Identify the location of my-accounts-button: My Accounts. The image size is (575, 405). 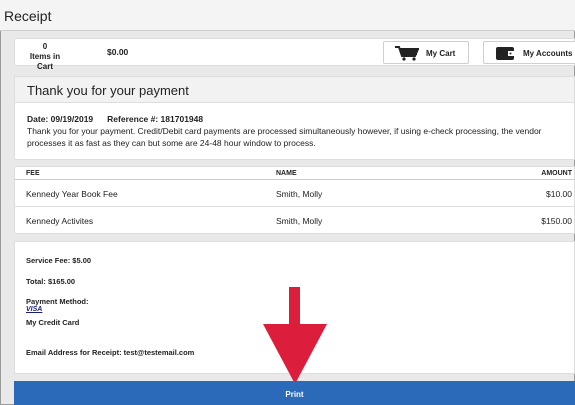
(529, 52).